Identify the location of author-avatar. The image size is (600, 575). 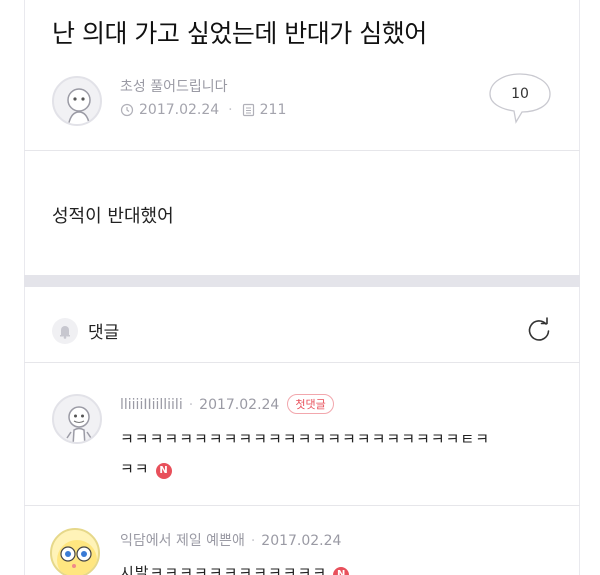
(77, 101).